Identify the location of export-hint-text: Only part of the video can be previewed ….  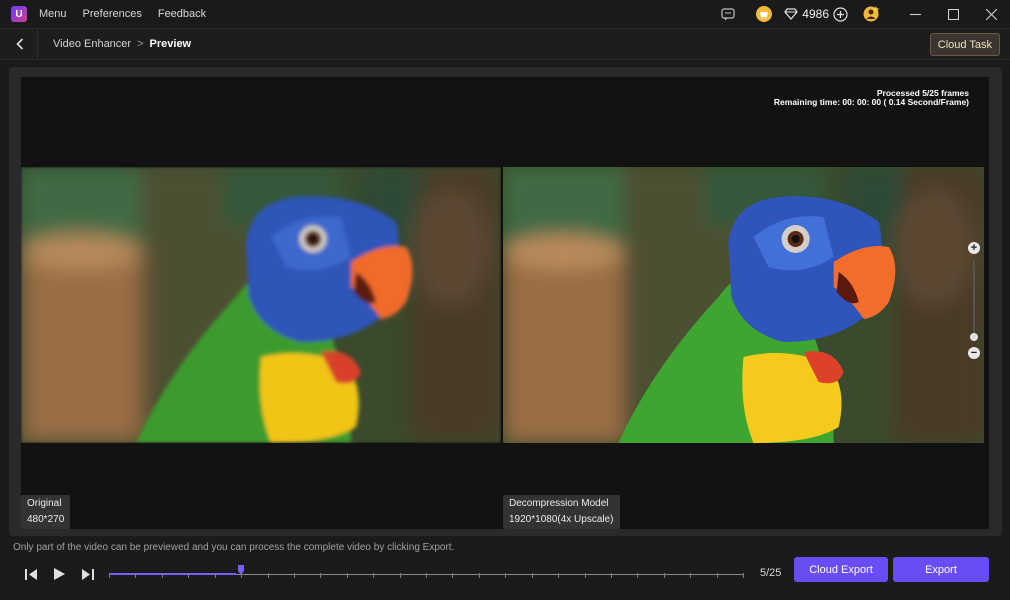
(234, 547).